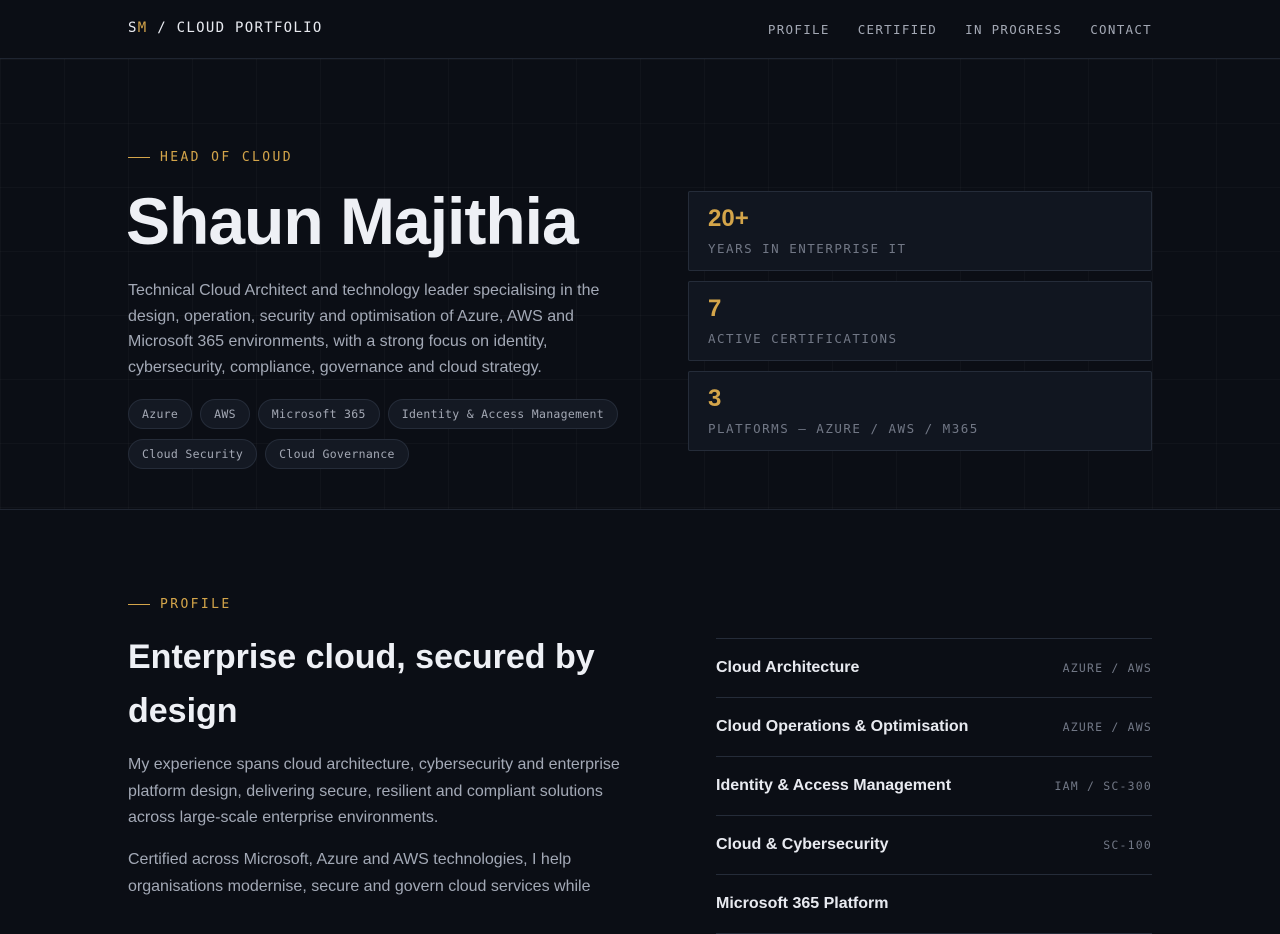 The height and width of the screenshot is (934, 1280). Describe the element at coordinates (934, 845) in the screenshot. I see `list-item: Cloud & Cybersecurity SC-100` at that location.